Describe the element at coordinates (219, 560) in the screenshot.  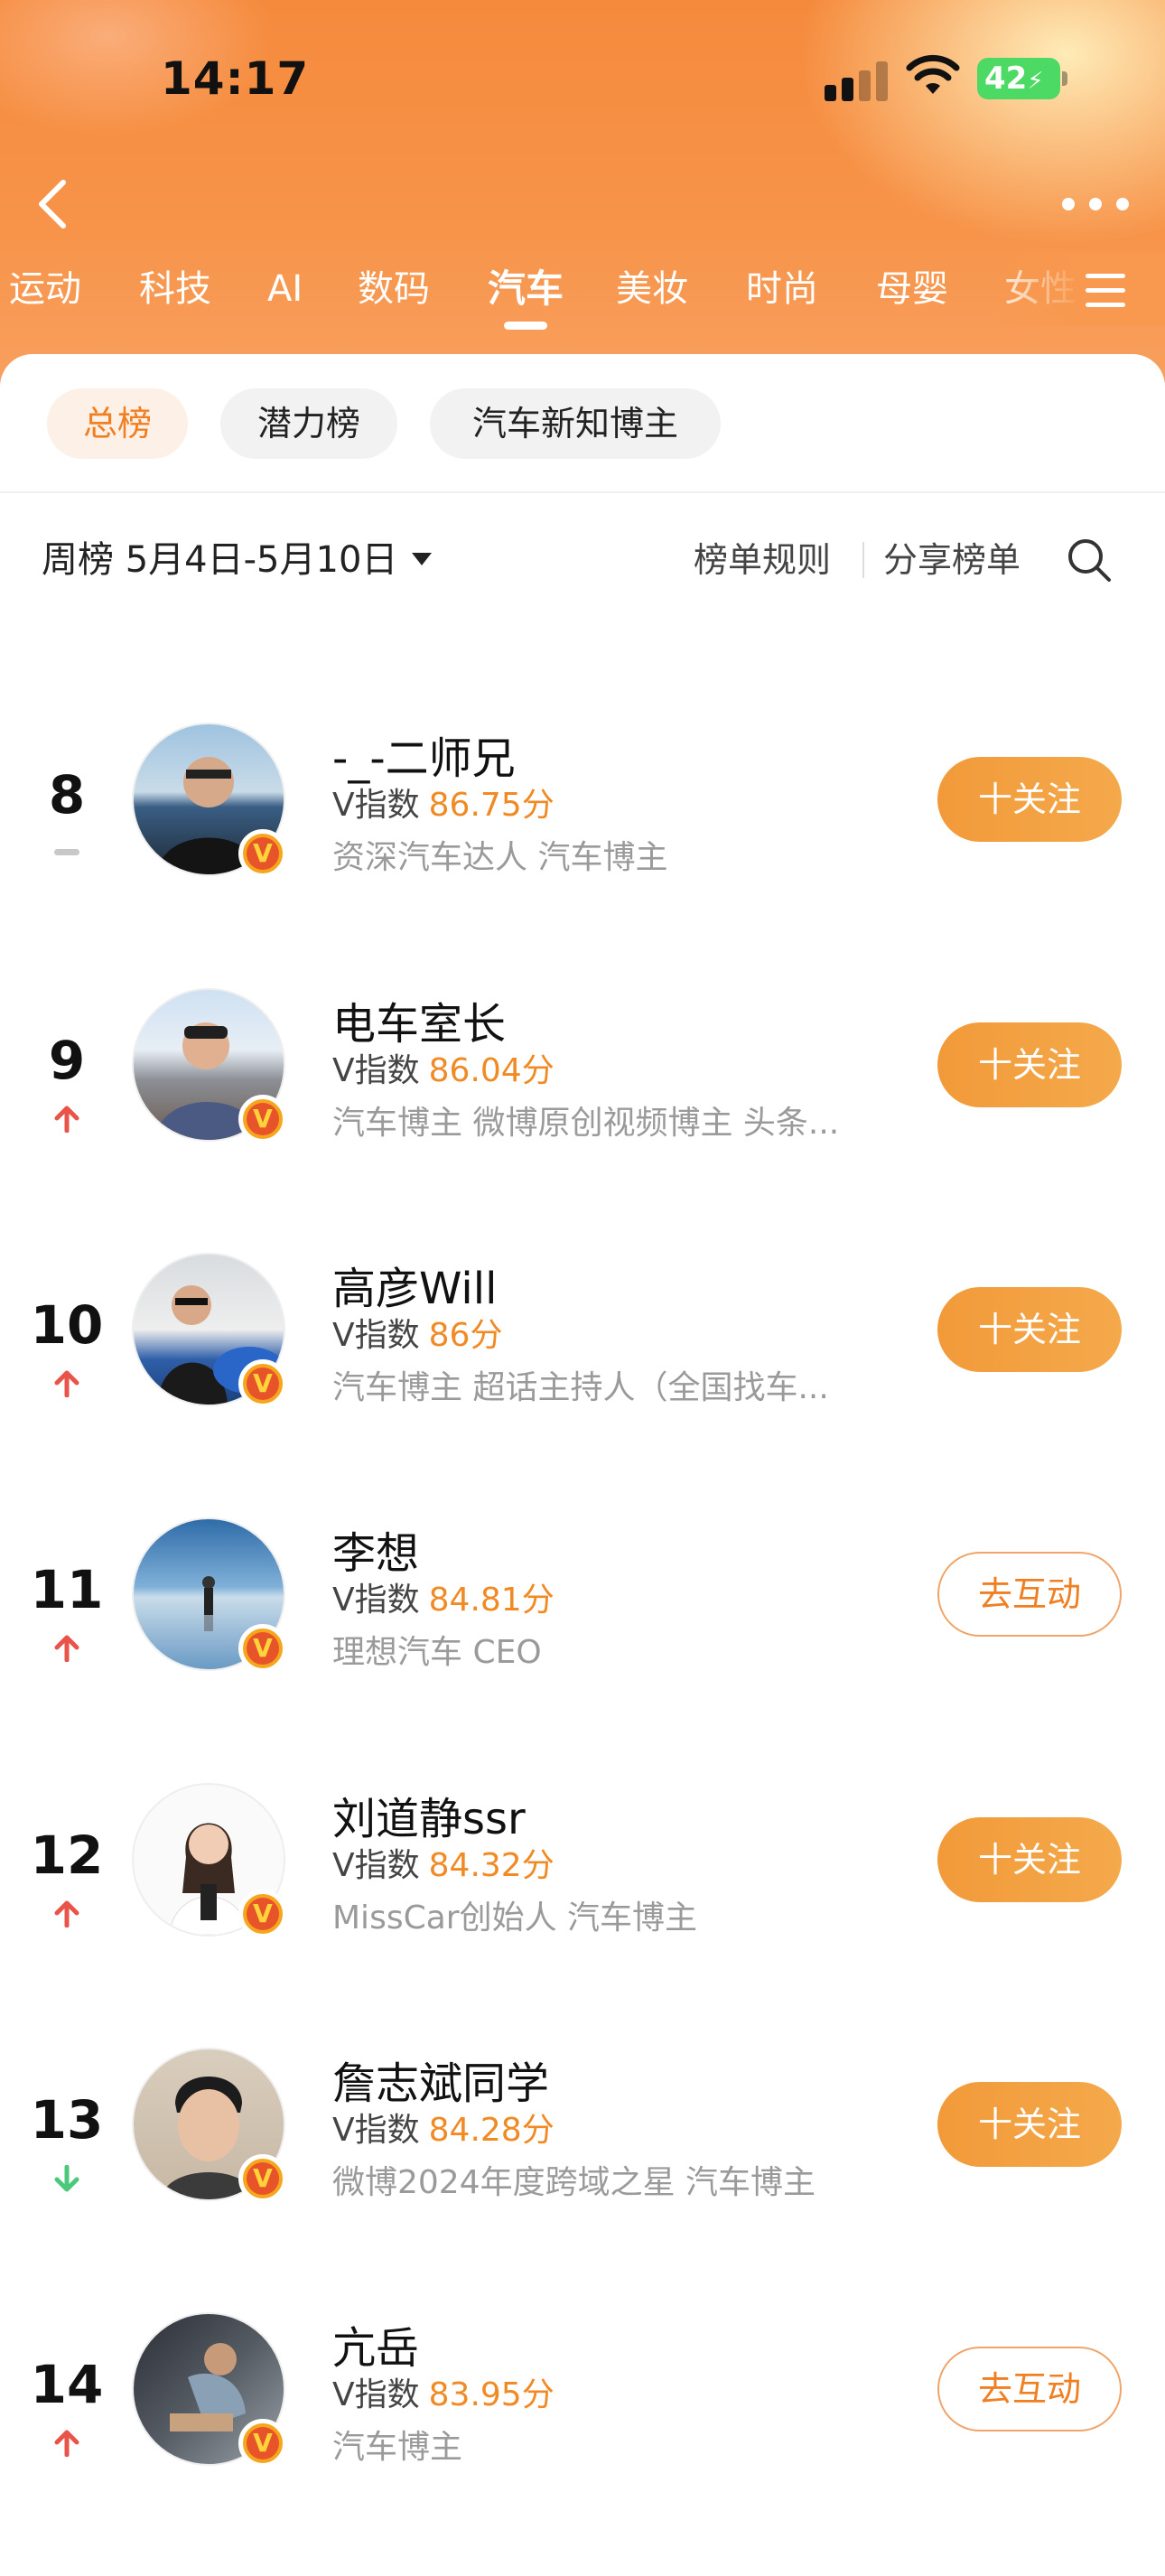
I see `period-selector: 周榜 5月4日-5月10日` at that location.